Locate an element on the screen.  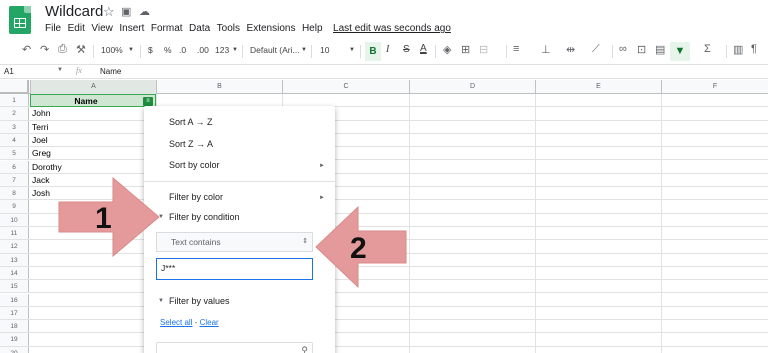
menu-tools: Tools is located at coordinates (228, 28).